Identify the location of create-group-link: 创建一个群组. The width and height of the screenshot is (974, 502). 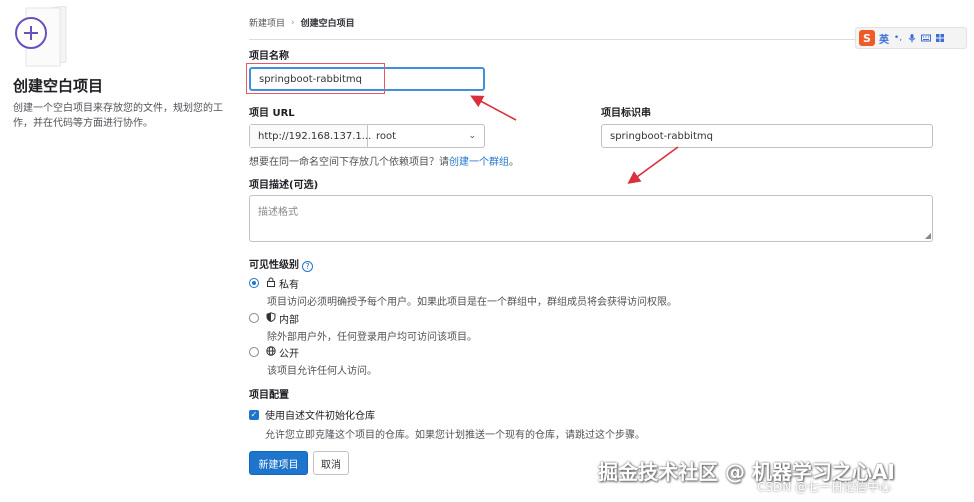
(479, 162).